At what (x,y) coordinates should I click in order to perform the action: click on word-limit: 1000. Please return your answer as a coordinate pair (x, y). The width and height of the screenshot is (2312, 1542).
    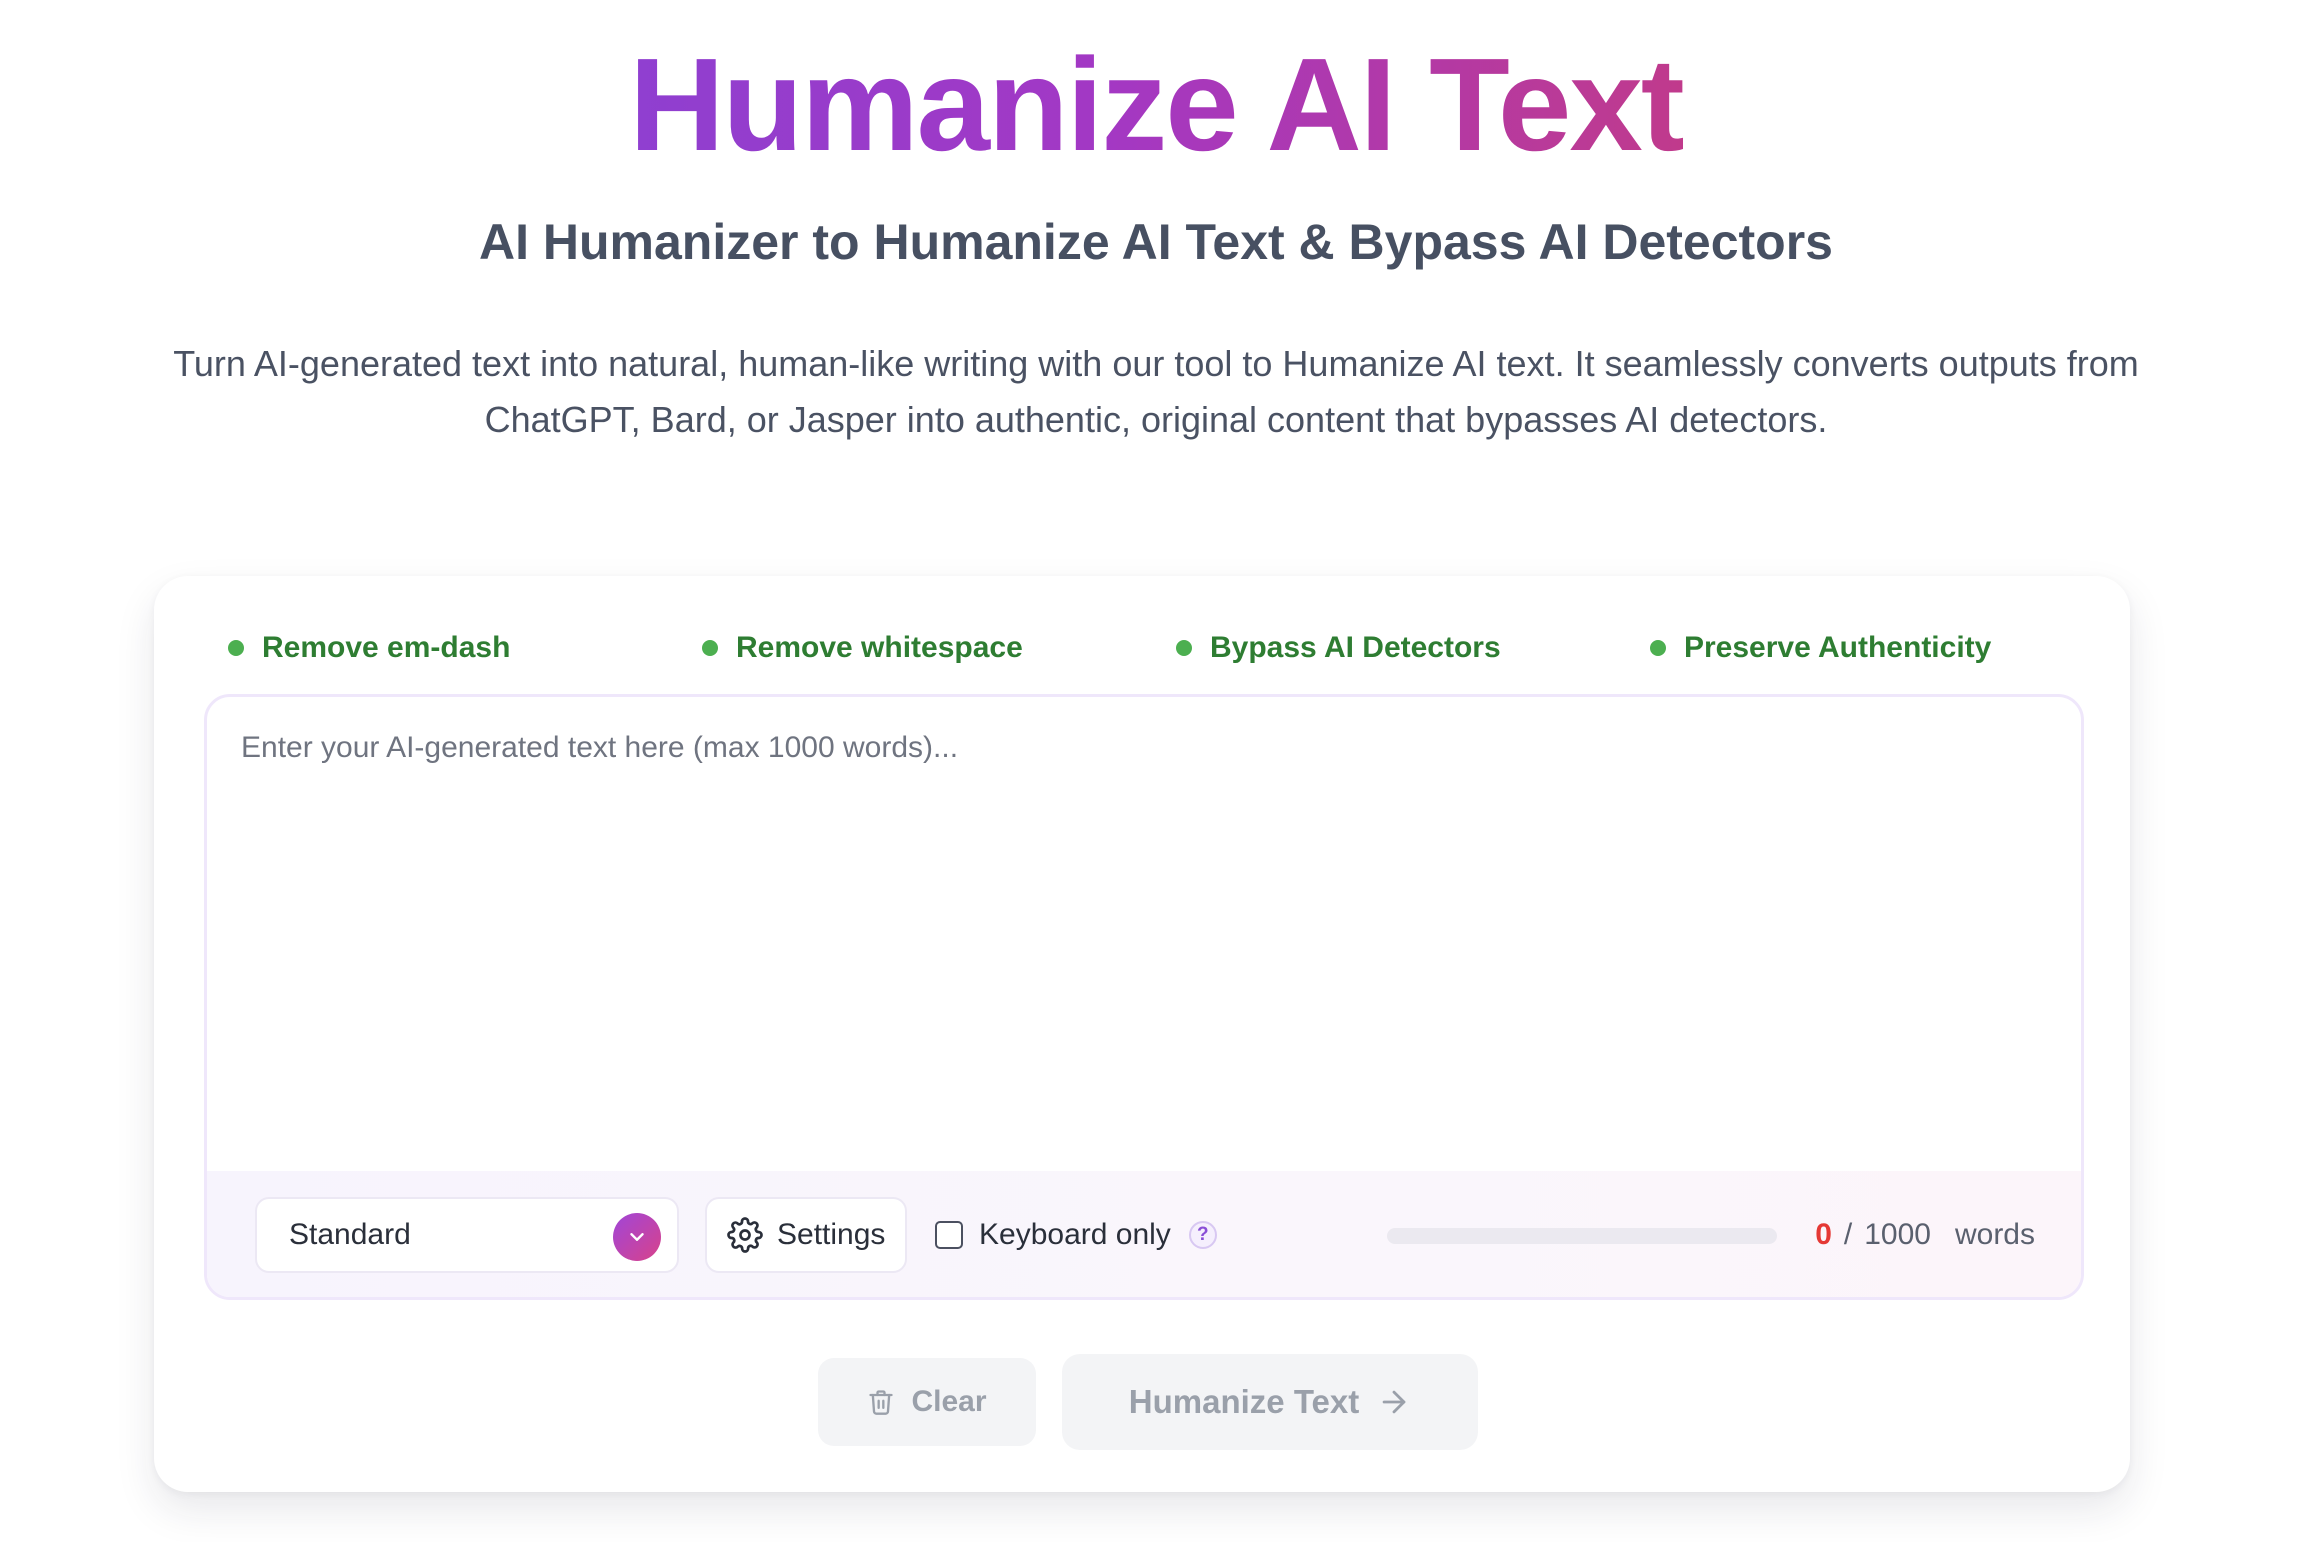
    Looking at the image, I should click on (1897, 1234).